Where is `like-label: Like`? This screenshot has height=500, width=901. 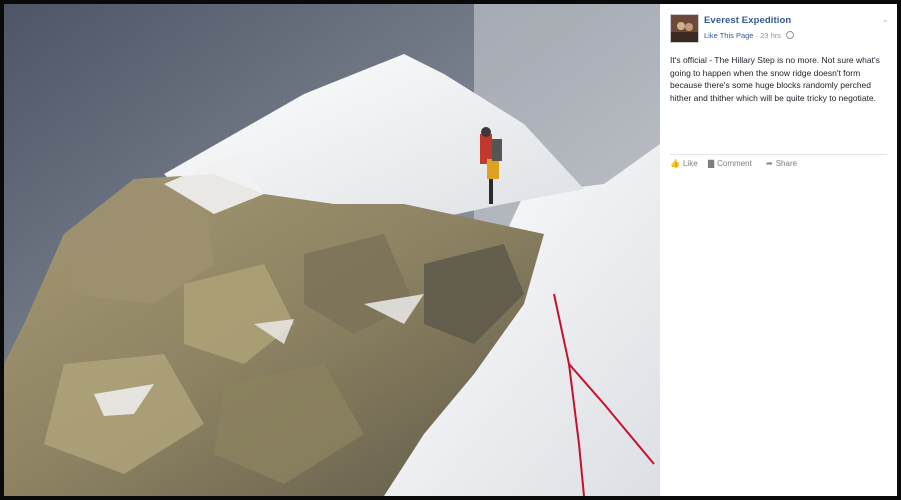
like-label: Like is located at coordinates (690, 163).